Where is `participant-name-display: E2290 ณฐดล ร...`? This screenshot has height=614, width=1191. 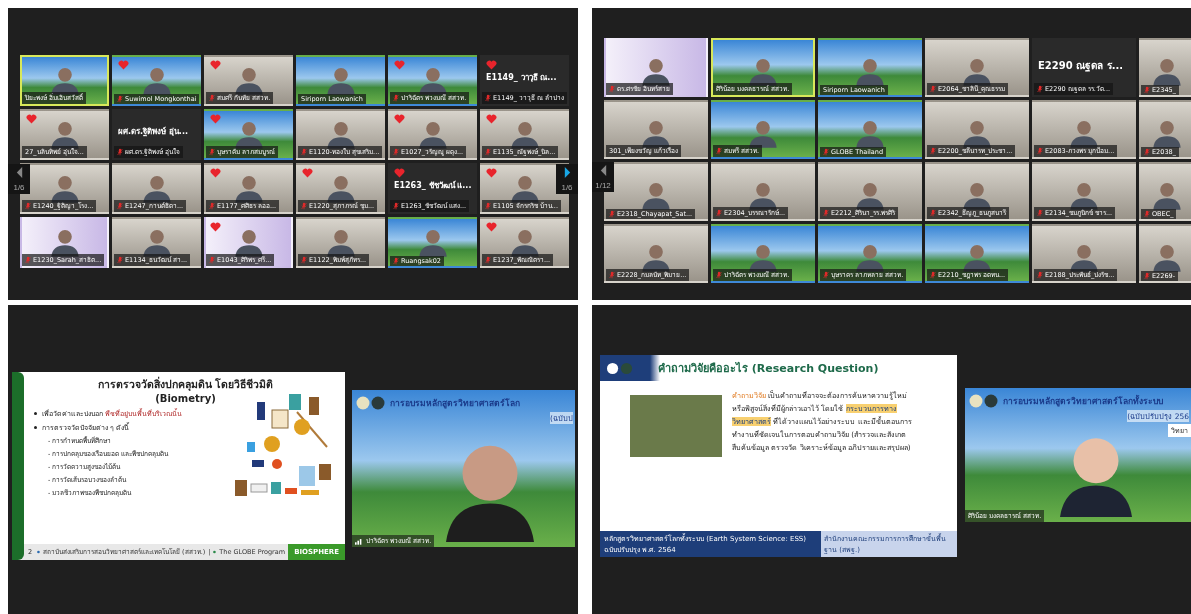 participant-name-display: E2290 ณฐดล ร... is located at coordinates (1081, 66).